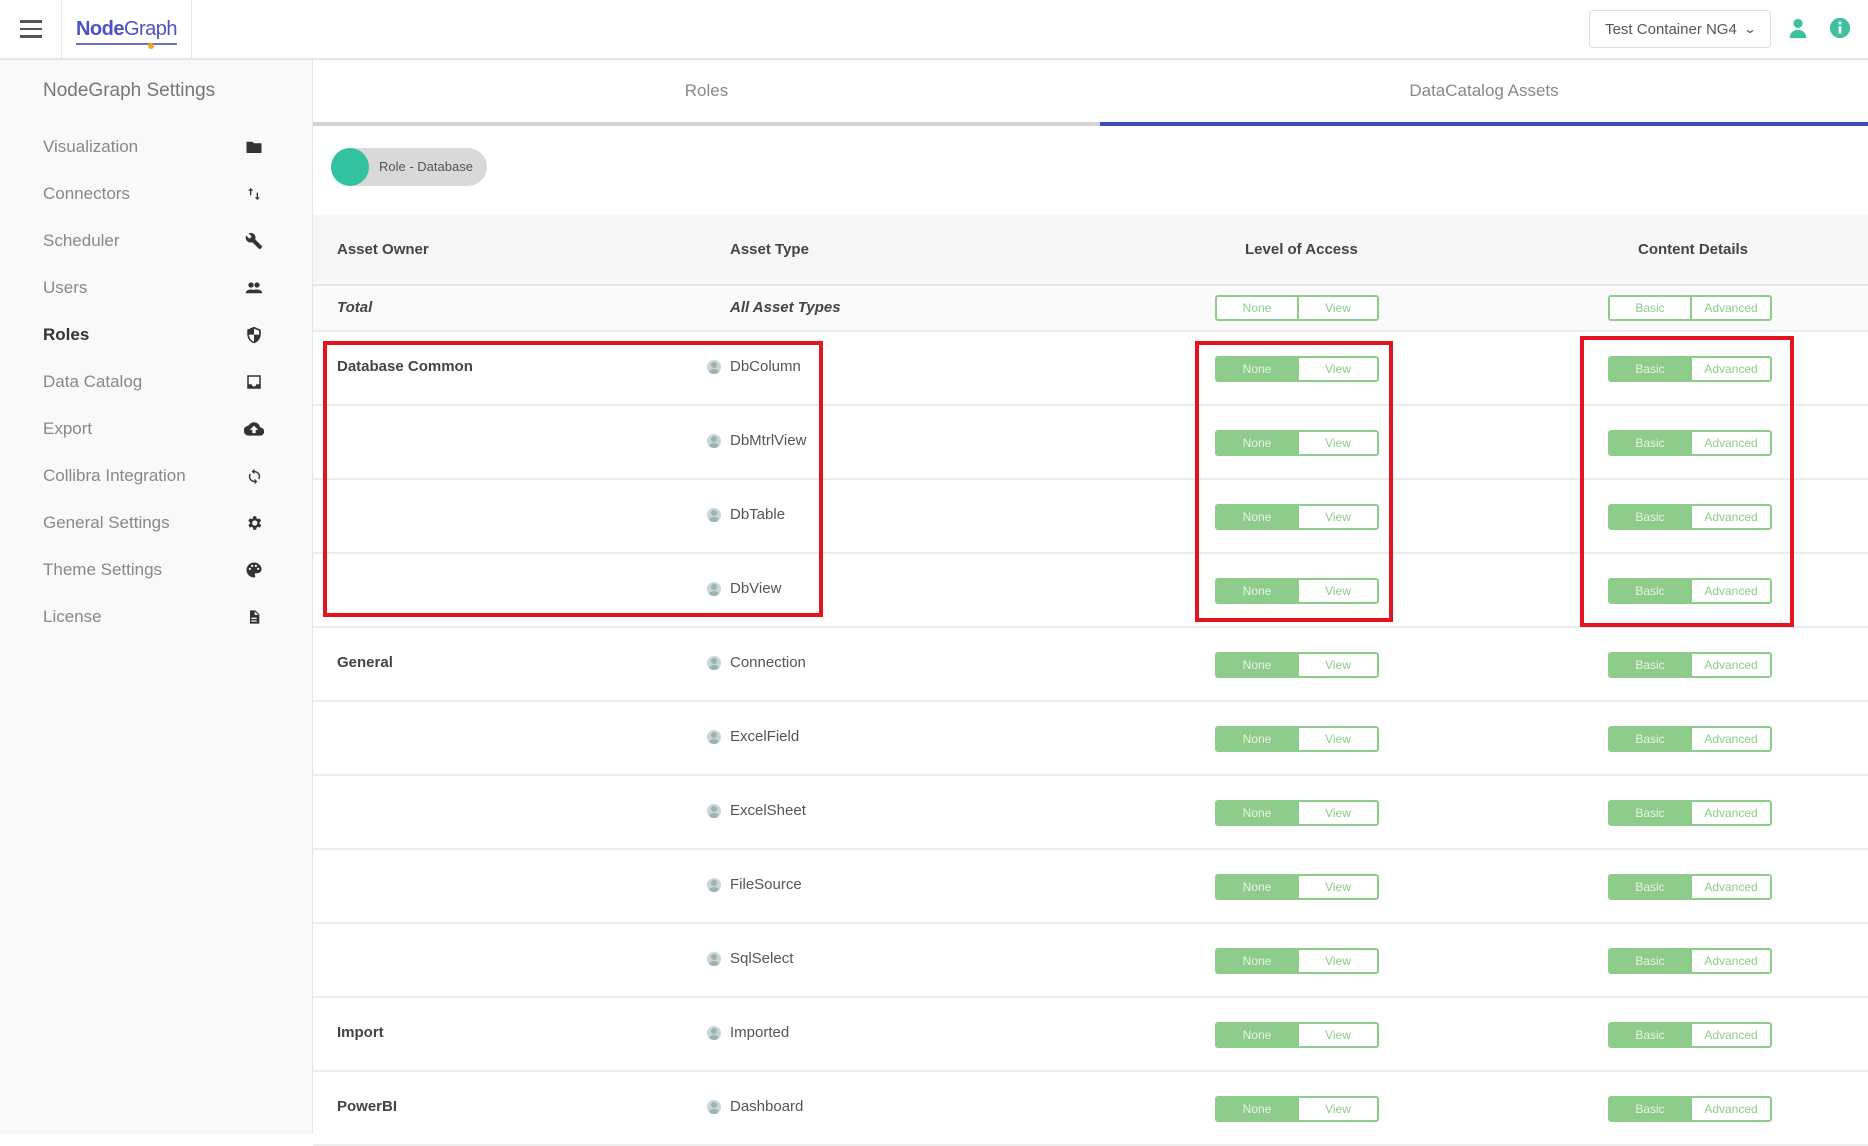 Image resolution: width=1868 pixels, height=1146 pixels. Describe the element at coordinates (355, 307) in the screenshot. I see `total-owner: Total` at that location.